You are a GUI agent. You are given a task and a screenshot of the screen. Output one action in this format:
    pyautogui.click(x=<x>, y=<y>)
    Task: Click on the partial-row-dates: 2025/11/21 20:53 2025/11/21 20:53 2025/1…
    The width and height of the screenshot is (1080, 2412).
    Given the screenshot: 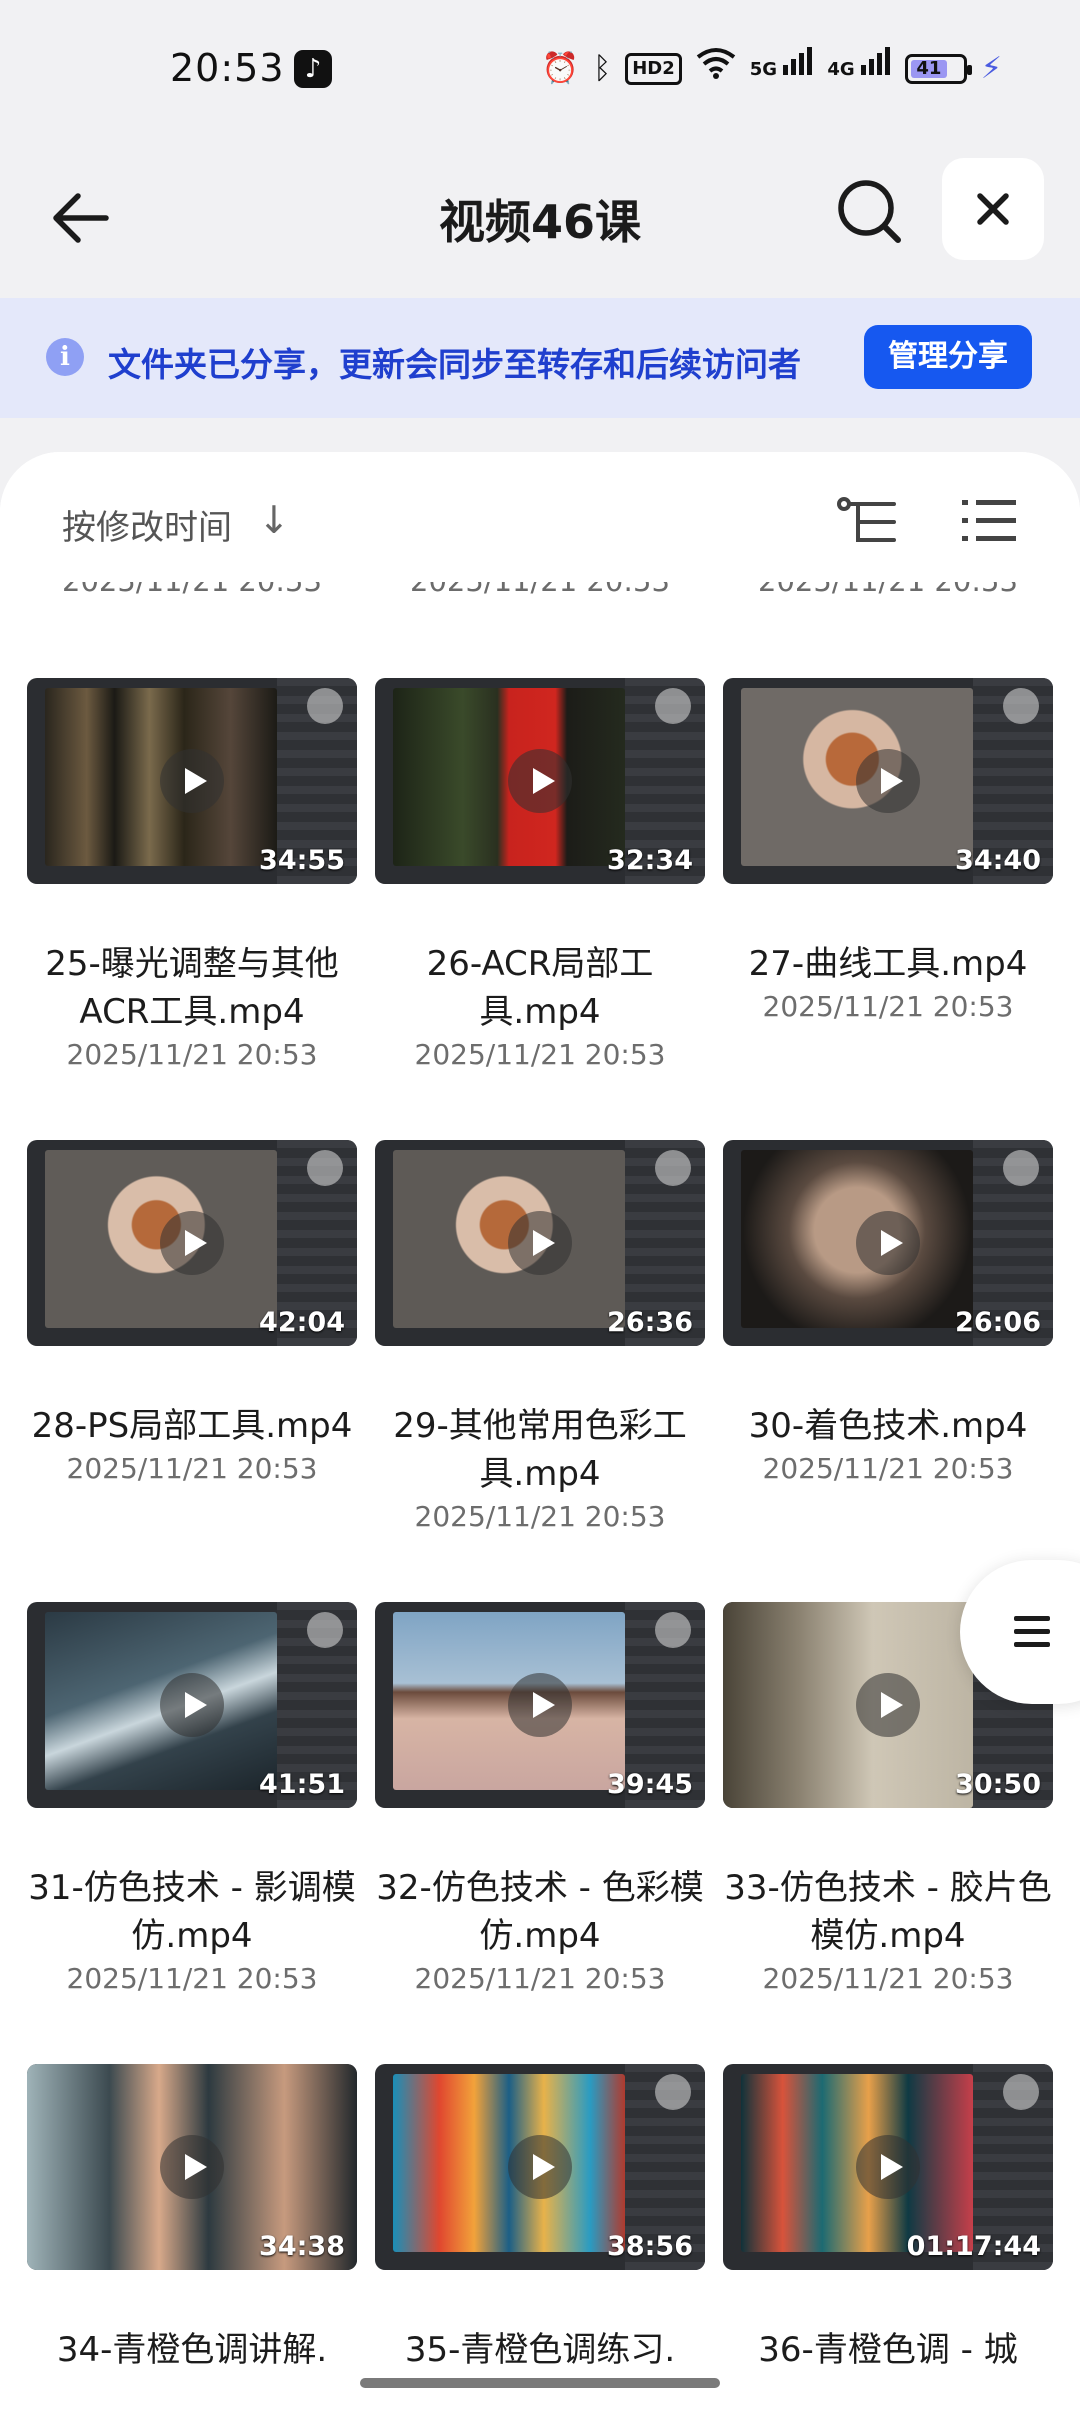 What is the action you would take?
    pyautogui.click(x=540, y=595)
    